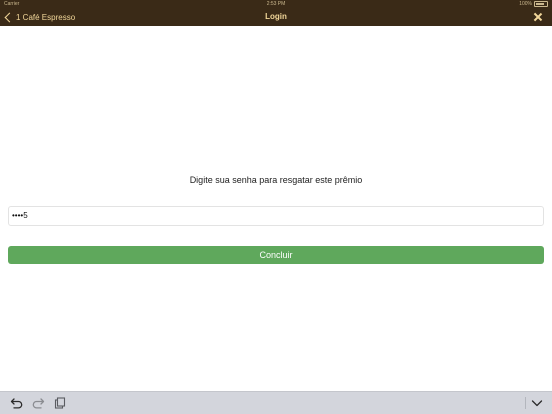 The width and height of the screenshot is (552, 414). What do you see at coordinates (276, 255) in the screenshot?
I see `submit-button: Concluir` at bounding box center [276, 255].